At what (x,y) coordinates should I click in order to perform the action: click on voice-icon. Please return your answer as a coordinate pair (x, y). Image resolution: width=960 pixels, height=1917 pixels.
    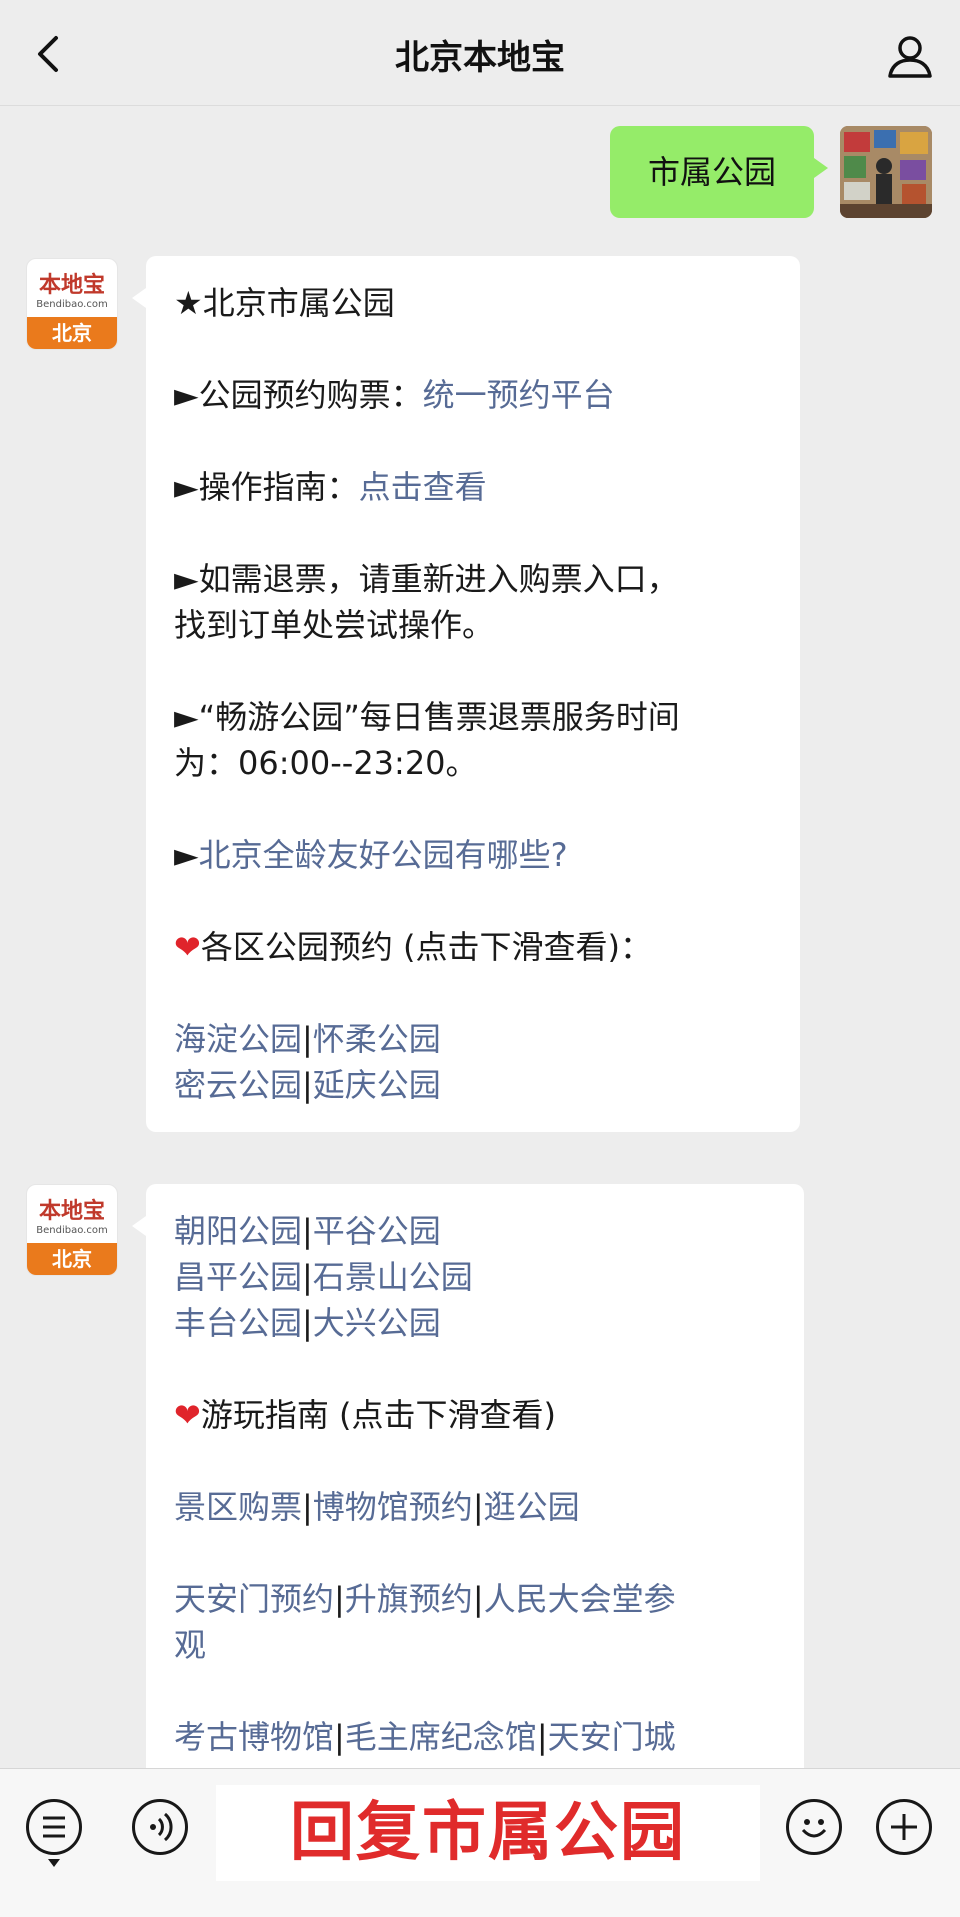
    Looking at the image, I should click on (161, 1827).